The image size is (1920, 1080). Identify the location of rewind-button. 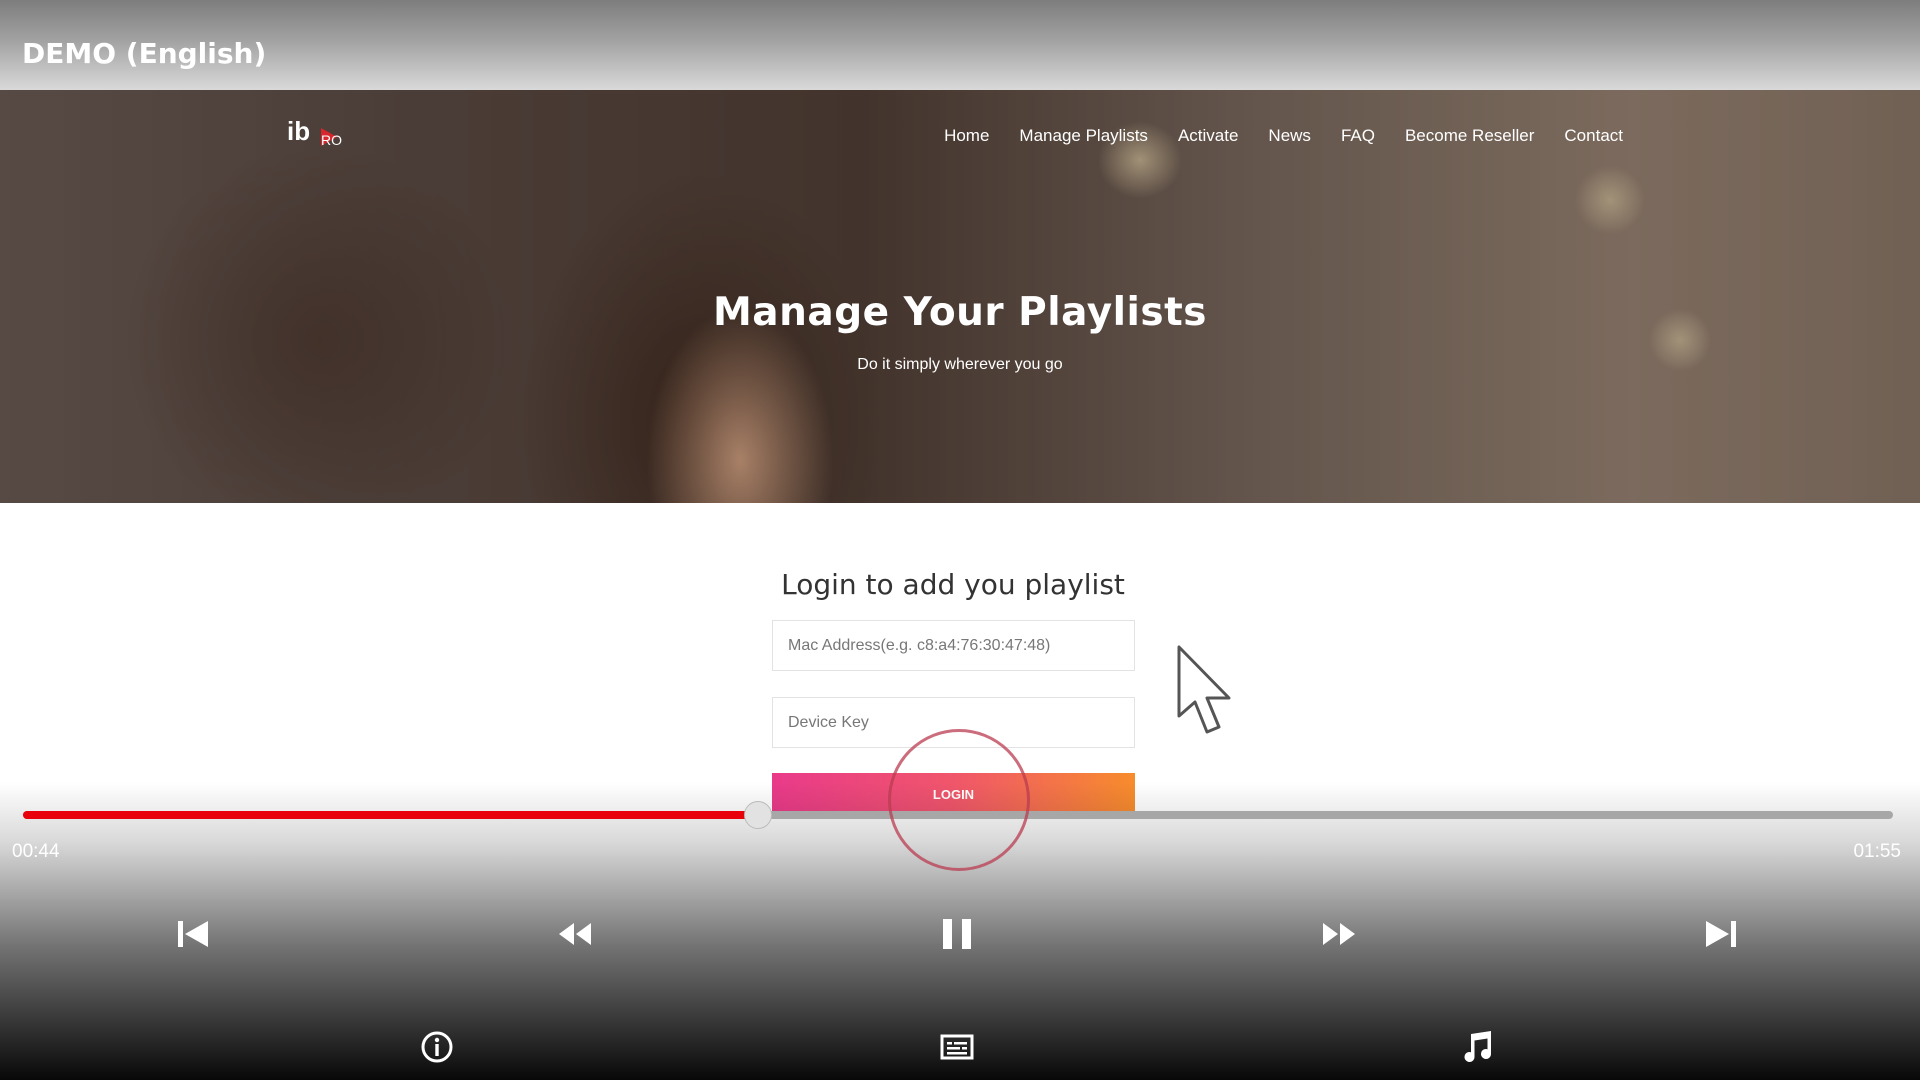
(575, 934).